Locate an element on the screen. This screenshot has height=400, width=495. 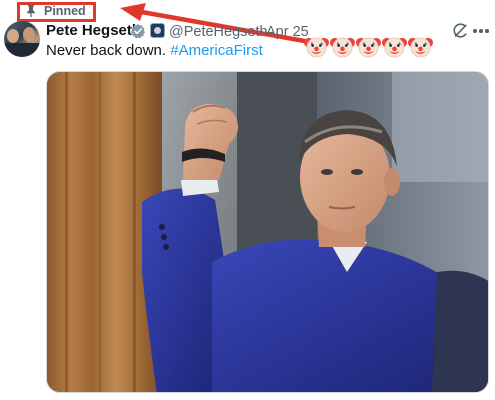
pinned-label: Pinned is located at coordinates (65, 11).